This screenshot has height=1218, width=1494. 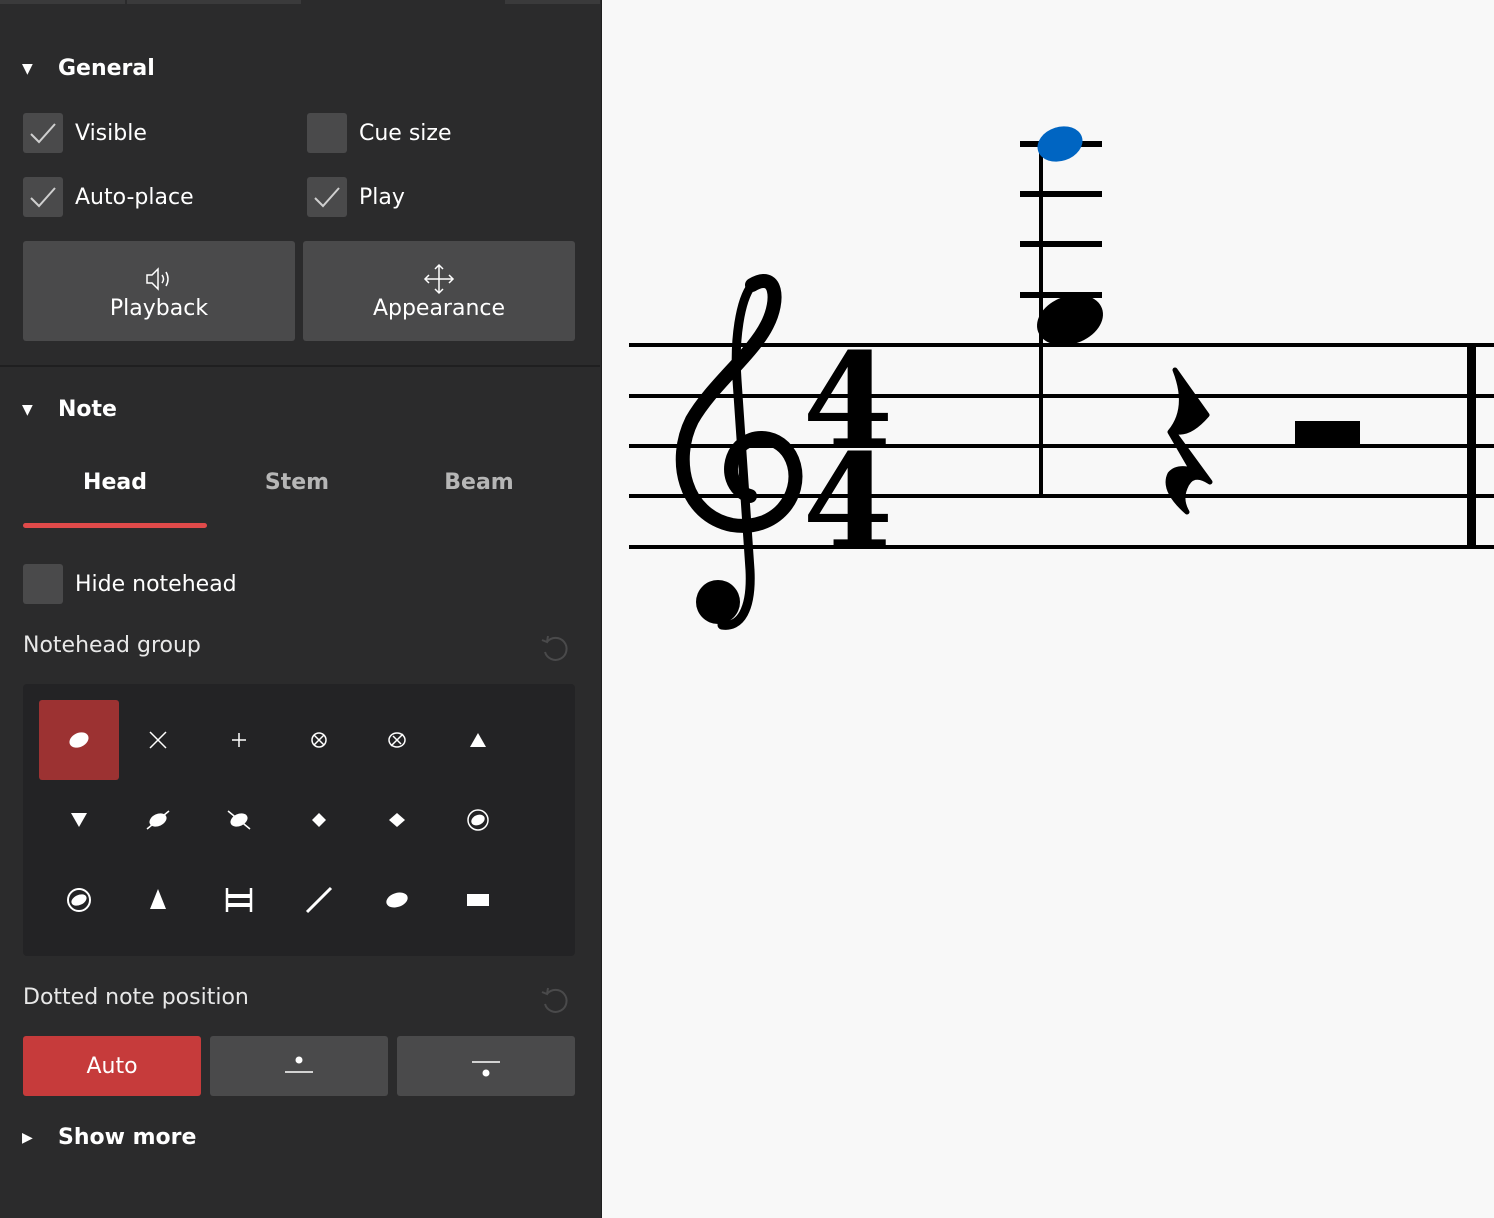 I want to click on general-section-header: ▼ General, so click(x=88, y=68).